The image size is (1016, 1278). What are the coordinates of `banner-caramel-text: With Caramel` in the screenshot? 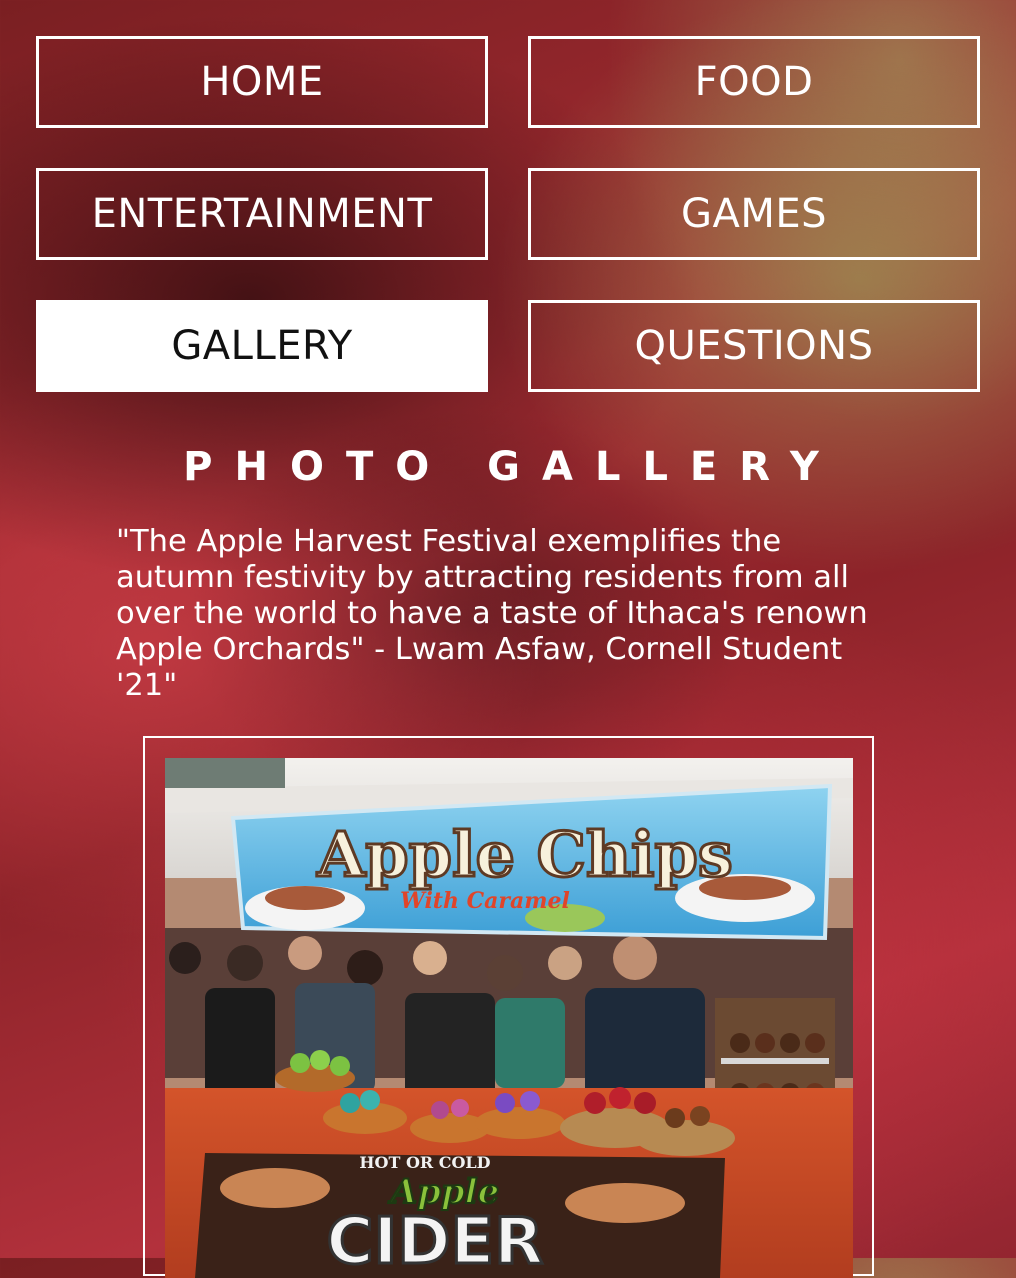 It's located at (485, 901).